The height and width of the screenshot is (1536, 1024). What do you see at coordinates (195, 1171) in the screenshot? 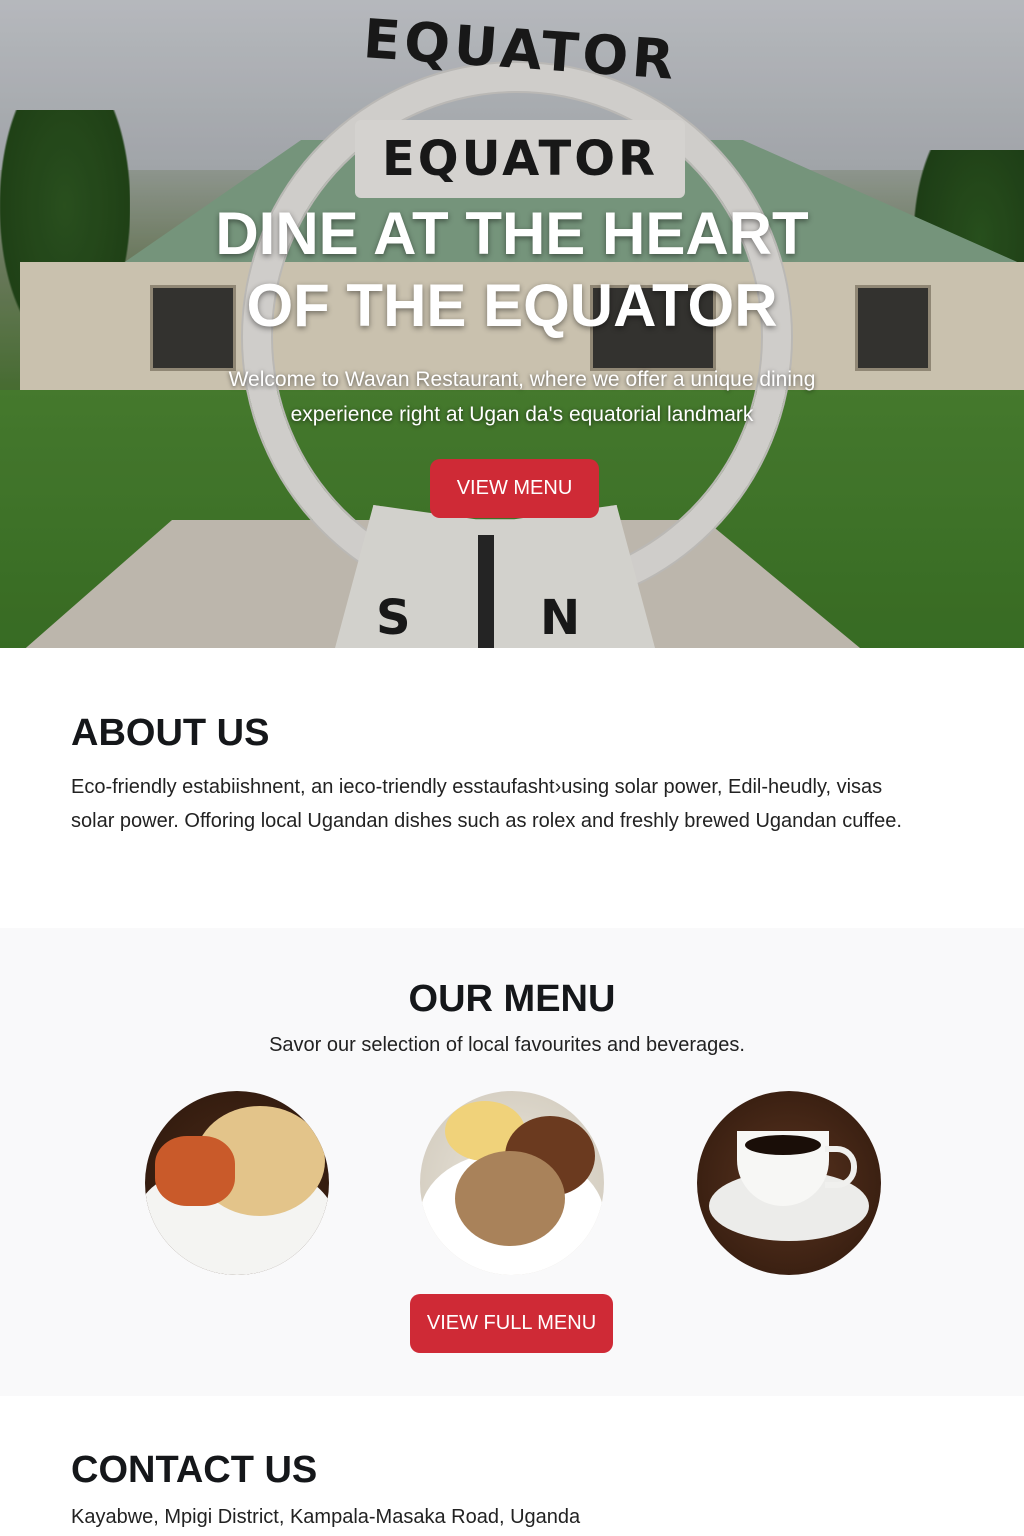
I see `rolex-filling` at bounding box center [195, 1171].